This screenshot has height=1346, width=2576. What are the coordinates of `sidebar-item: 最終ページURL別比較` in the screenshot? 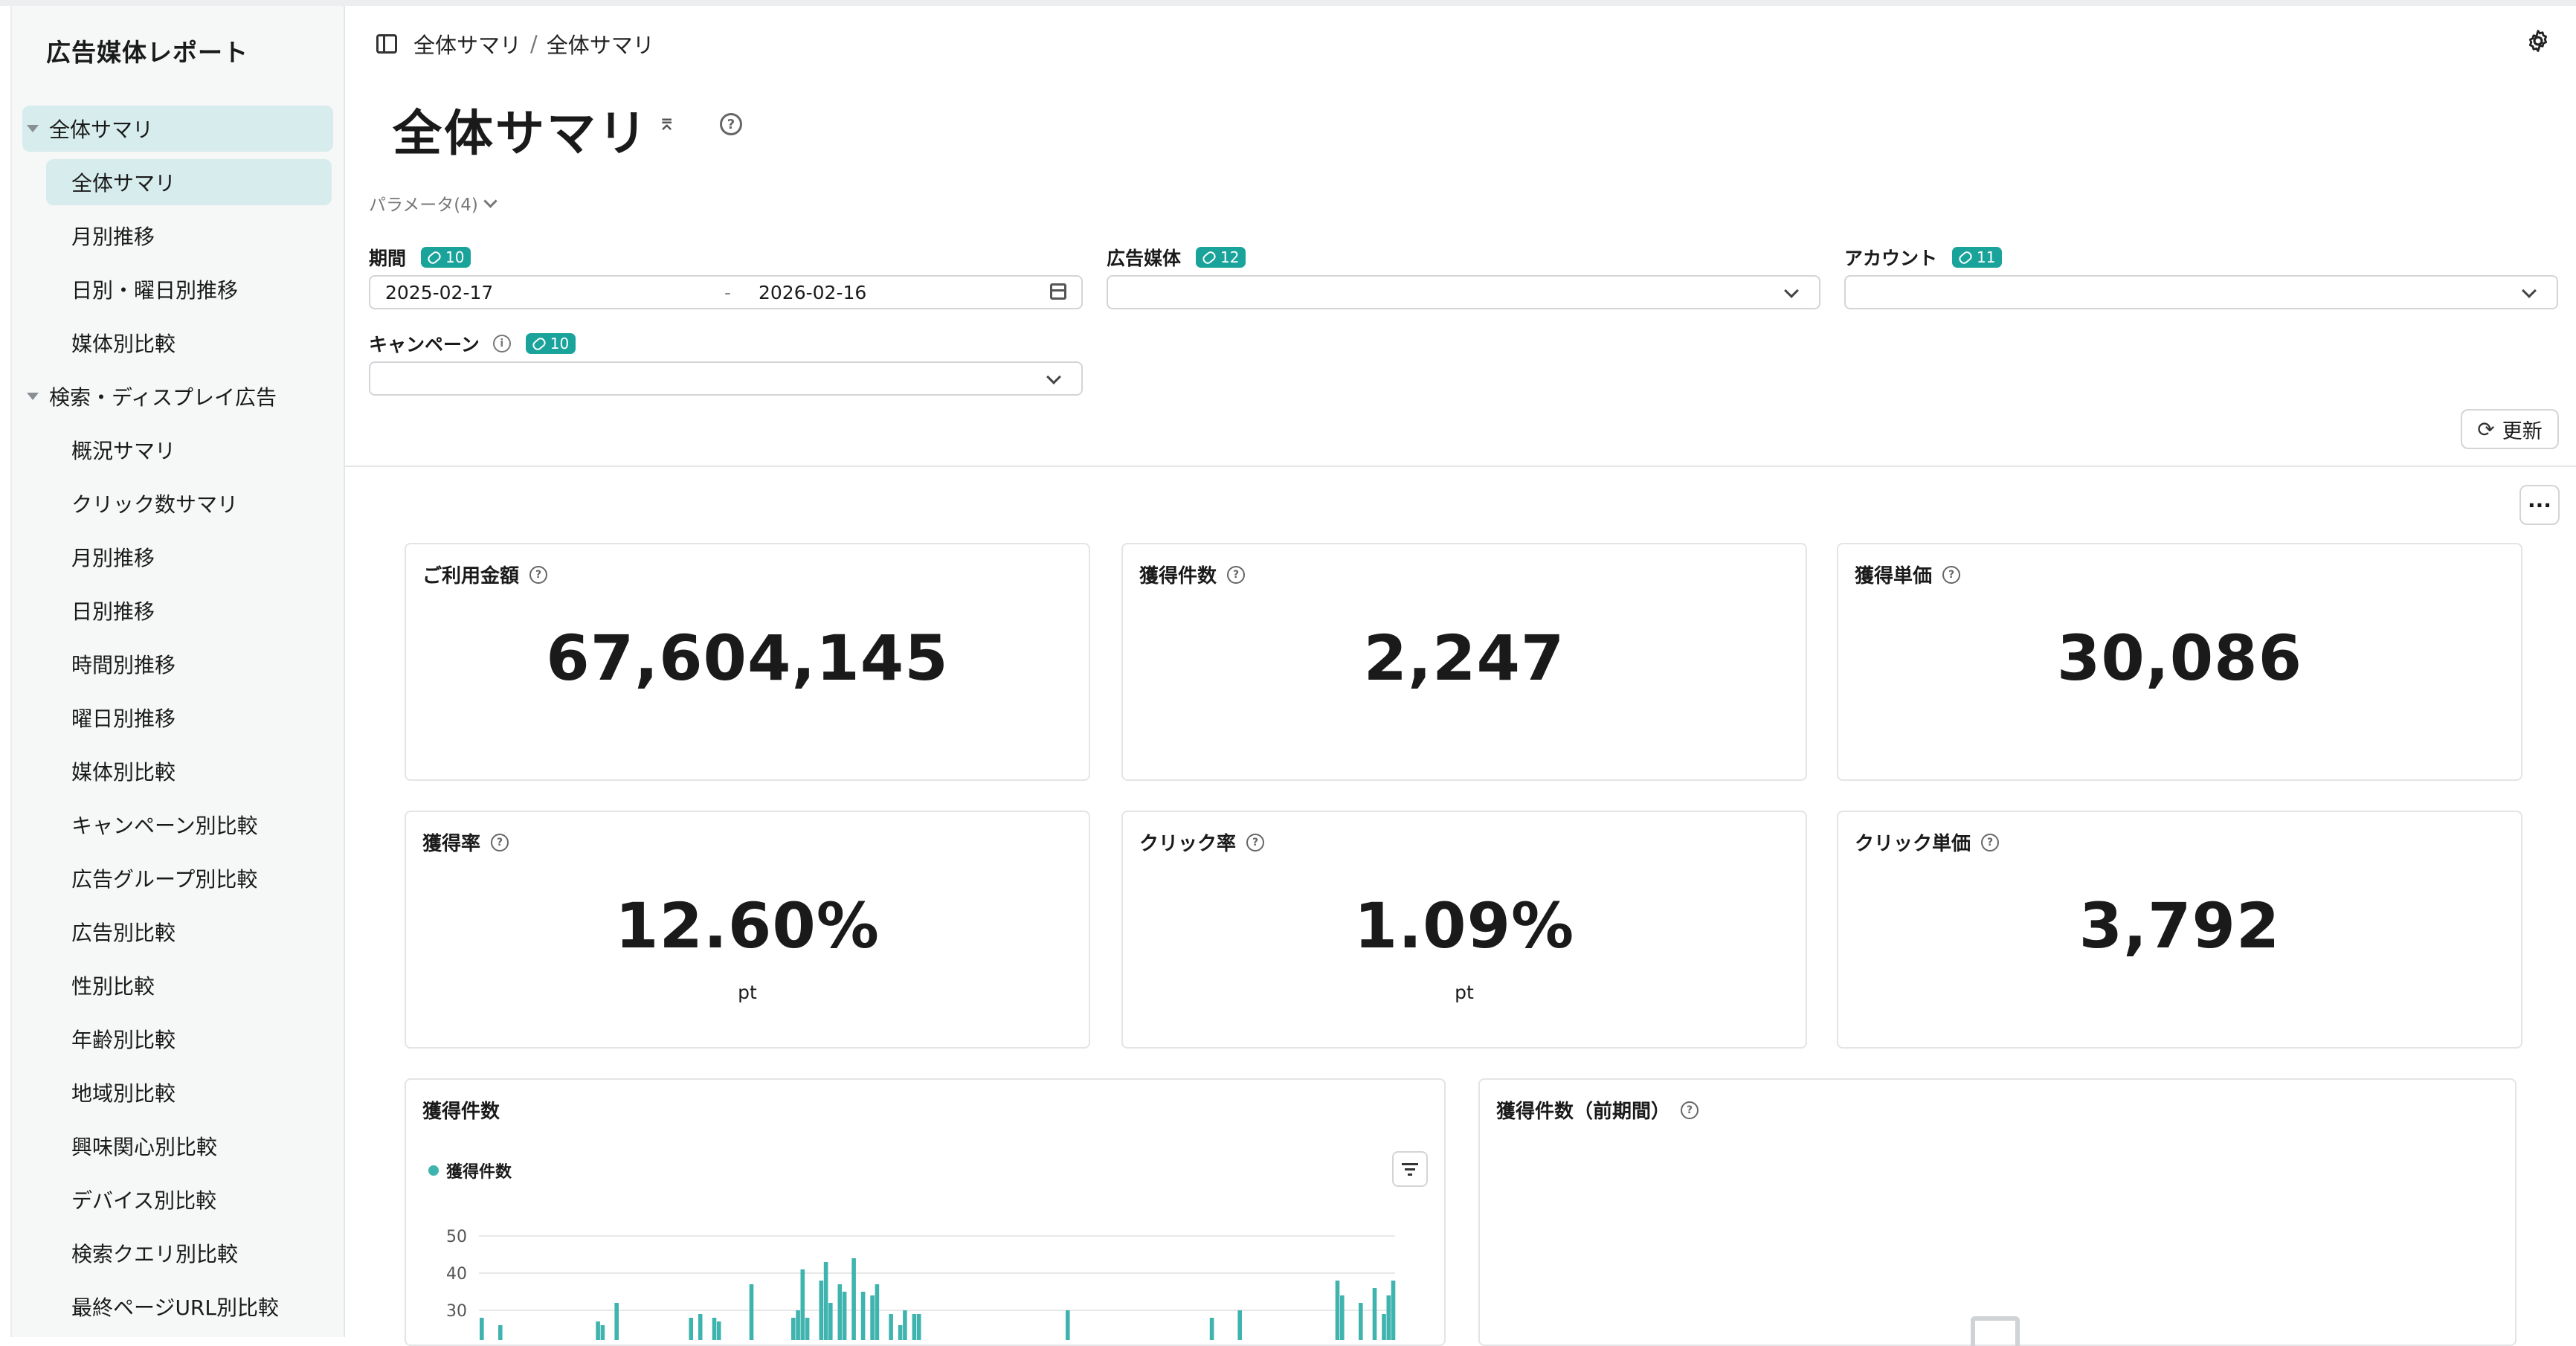 It's located at (189, 1307).